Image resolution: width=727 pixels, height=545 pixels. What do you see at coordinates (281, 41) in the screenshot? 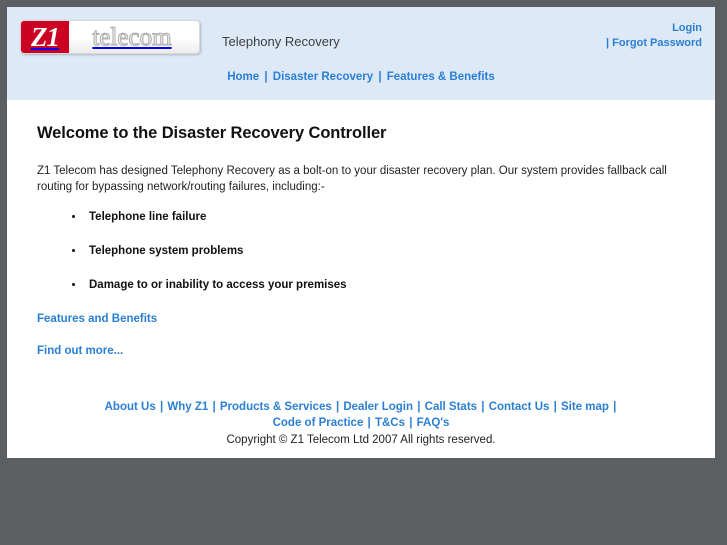
I see `site-tagline: Telephony Recovery` at bounding box center [281, 41].